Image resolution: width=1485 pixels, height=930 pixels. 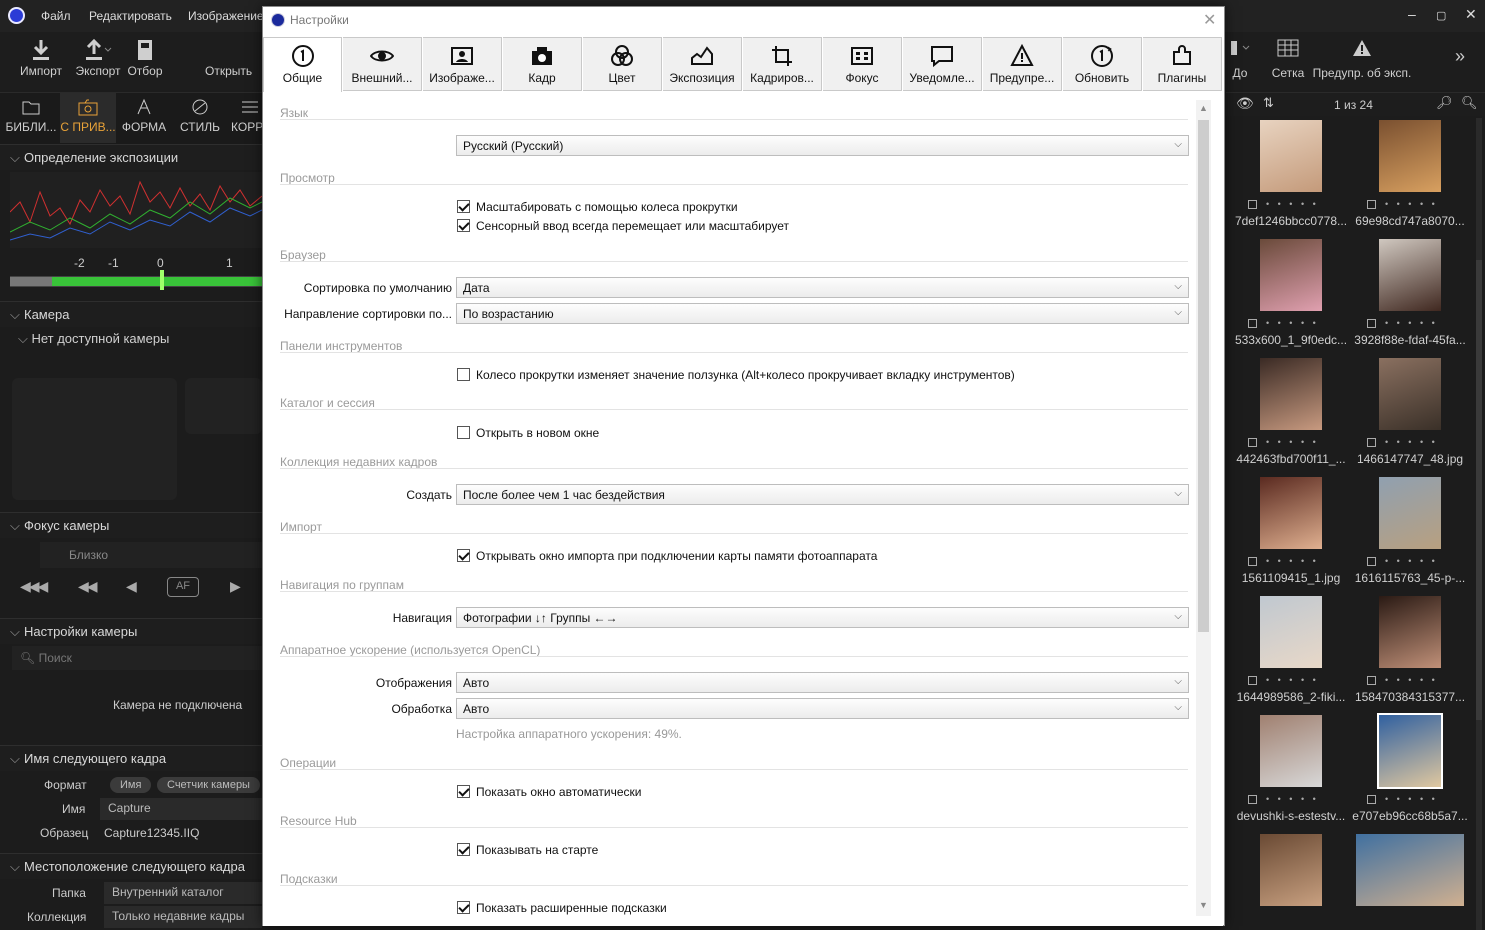 What do you see at coordinates (56, 16) in the screenshot?
I see `menu-file: Файл` at bounding box center [56, 16].